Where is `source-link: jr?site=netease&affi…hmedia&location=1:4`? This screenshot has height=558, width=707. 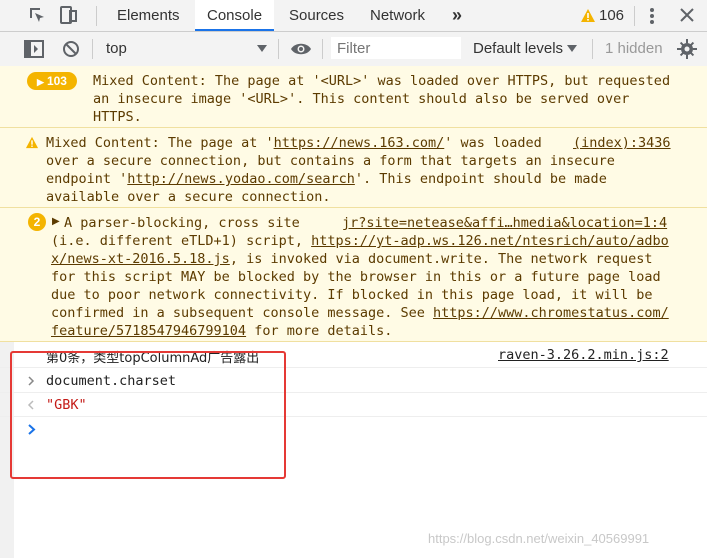 source-link: jr?site=netease&affi…hmedia&location=1:4 is located at coordinates (504, 223).